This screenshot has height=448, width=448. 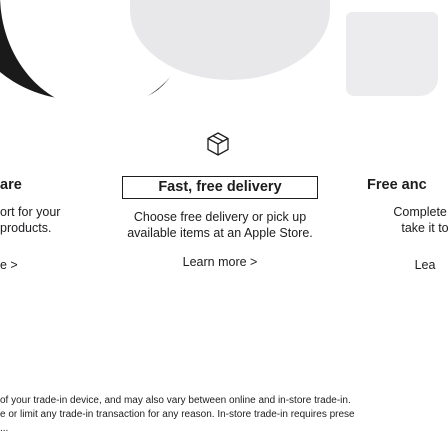 I want to click on feature-description-line: Complete y, so click(x=420, y=212).